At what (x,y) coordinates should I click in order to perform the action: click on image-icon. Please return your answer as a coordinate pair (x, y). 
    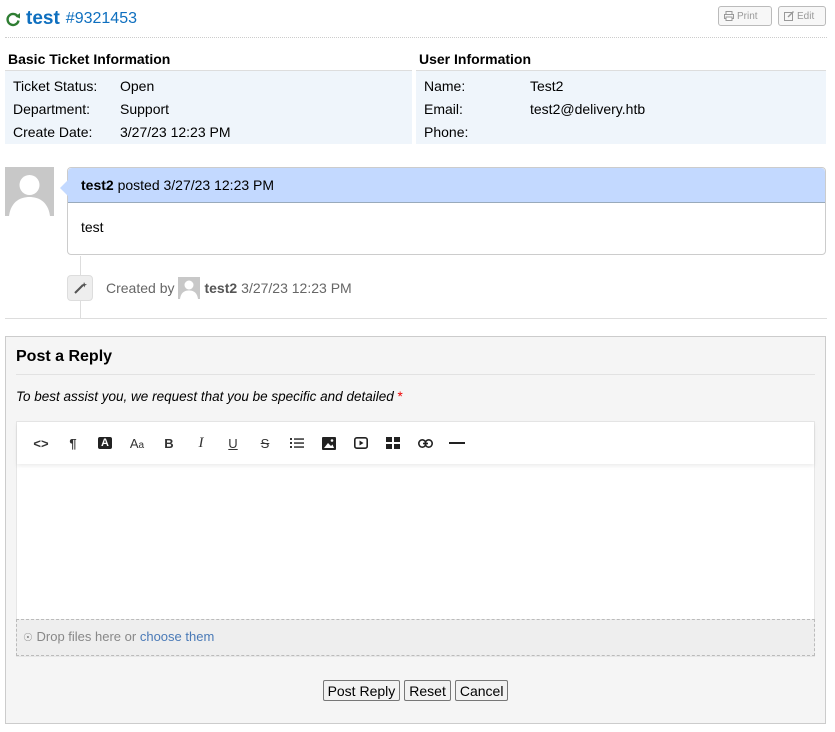
    Looking at the image, I should click on (329, 443).